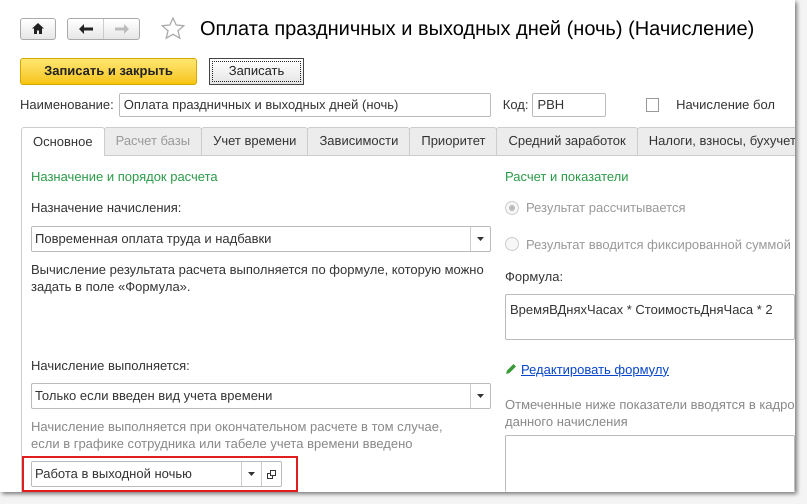 The height and width of the screenshot is (504, 807). Describe the element at coordinates (658, 245) in the screenshot. I see `radio-label: Результат вводится фиксированной суммой` at that location.